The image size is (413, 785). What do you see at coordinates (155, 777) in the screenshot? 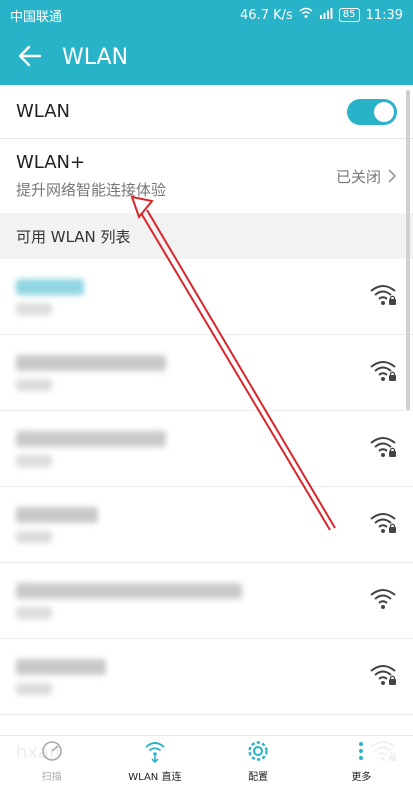
I see `nav-label: WLAN 直连` at bounding box center [155, 777].